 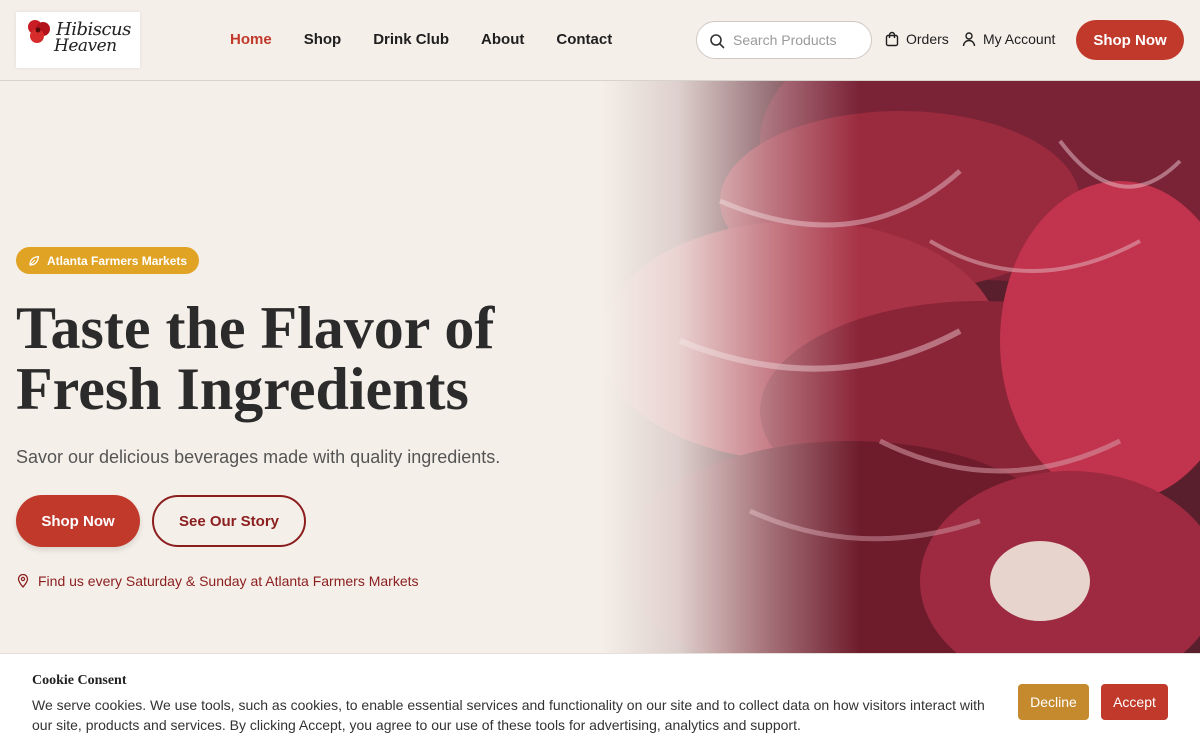 I want to click on hero-title: Taste the Flavor of Fresh Ingredients, so click(x=296, y=359).